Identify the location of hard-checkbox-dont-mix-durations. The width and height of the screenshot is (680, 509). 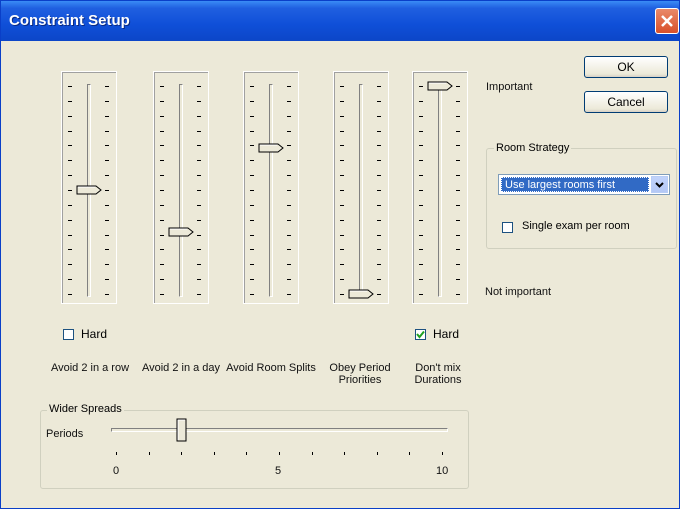
(420, 334).